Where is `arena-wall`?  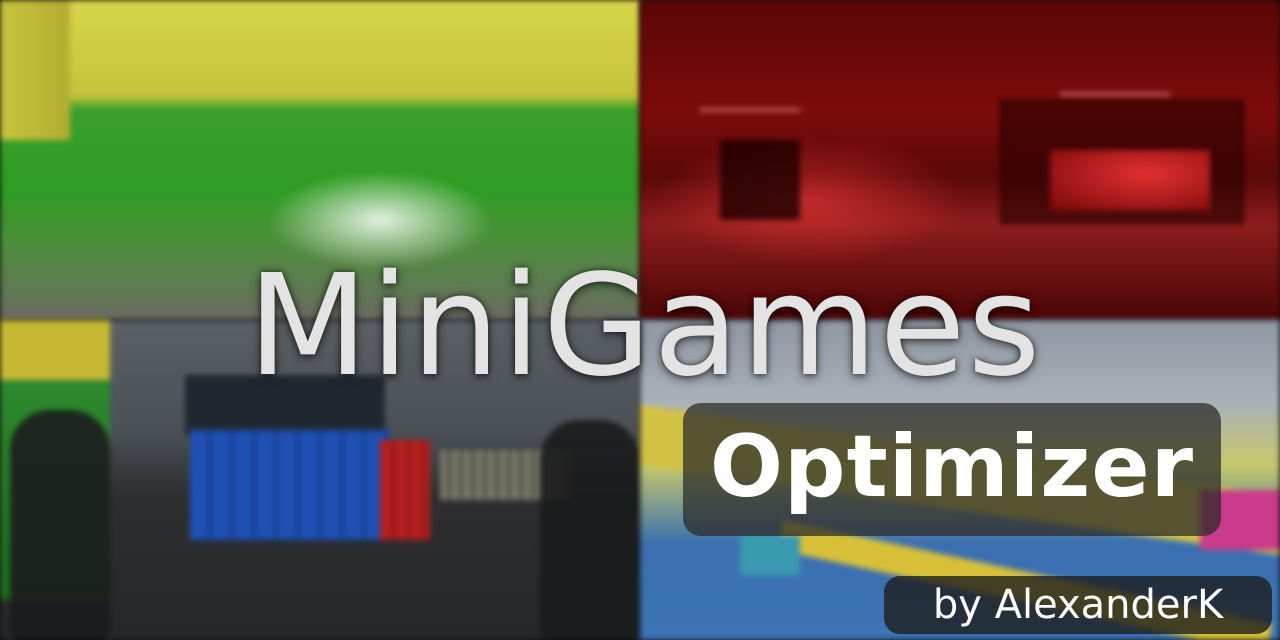 arena-wall is located at coordinates (35, 70).